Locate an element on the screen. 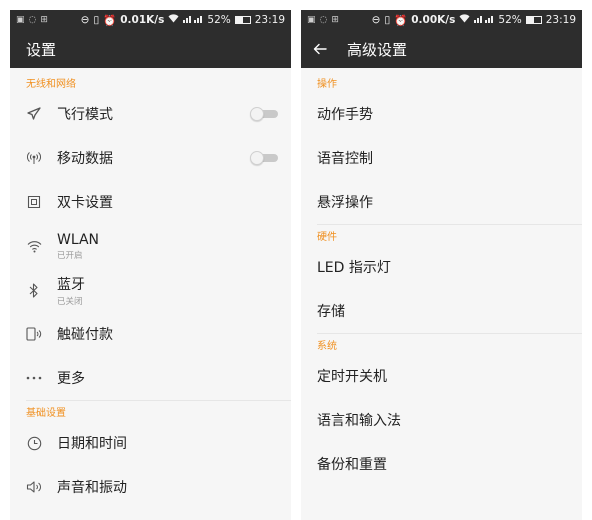 The height and width of the screenshot is (520, 592). settings-item-sound: 声音和振动 is located at coordinates (150, 487).